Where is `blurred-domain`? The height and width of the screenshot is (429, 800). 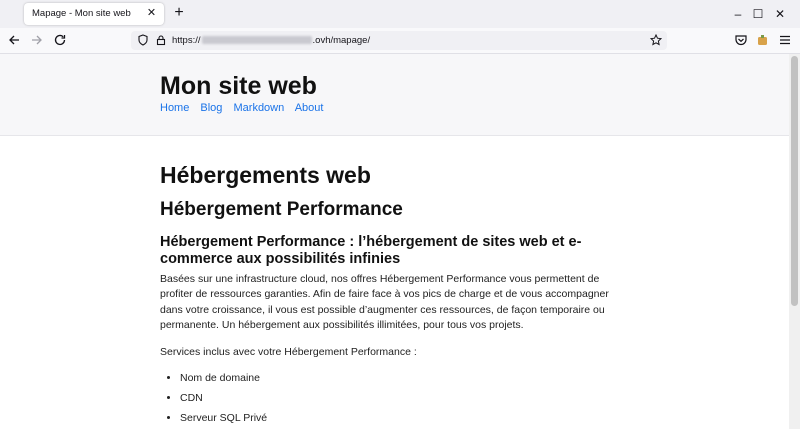
blurred-domain is located at coordinates (256, 40).